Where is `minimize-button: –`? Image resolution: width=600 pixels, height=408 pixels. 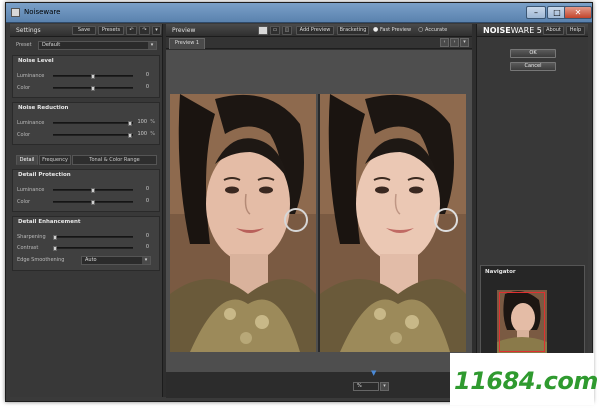 minimize-button: – is located at coordinates (536, 12).